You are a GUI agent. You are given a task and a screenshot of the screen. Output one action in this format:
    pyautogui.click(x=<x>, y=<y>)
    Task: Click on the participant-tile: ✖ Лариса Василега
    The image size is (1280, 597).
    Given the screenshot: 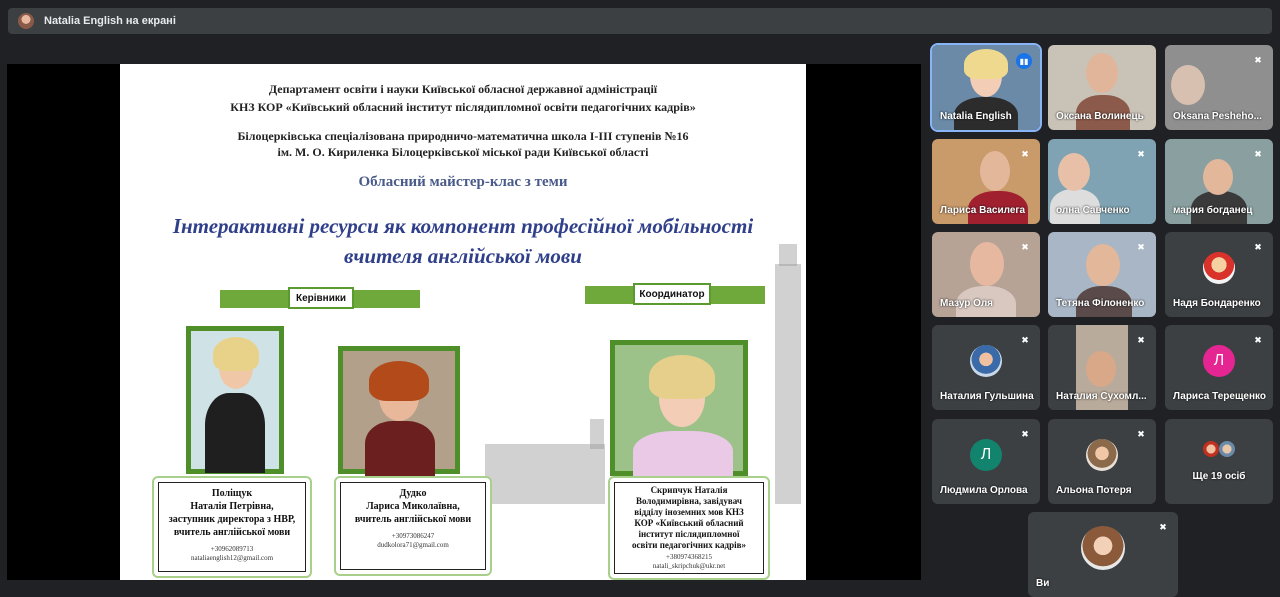 What is the action you would take?
    pyautogui.click(x=986, y=181)
    